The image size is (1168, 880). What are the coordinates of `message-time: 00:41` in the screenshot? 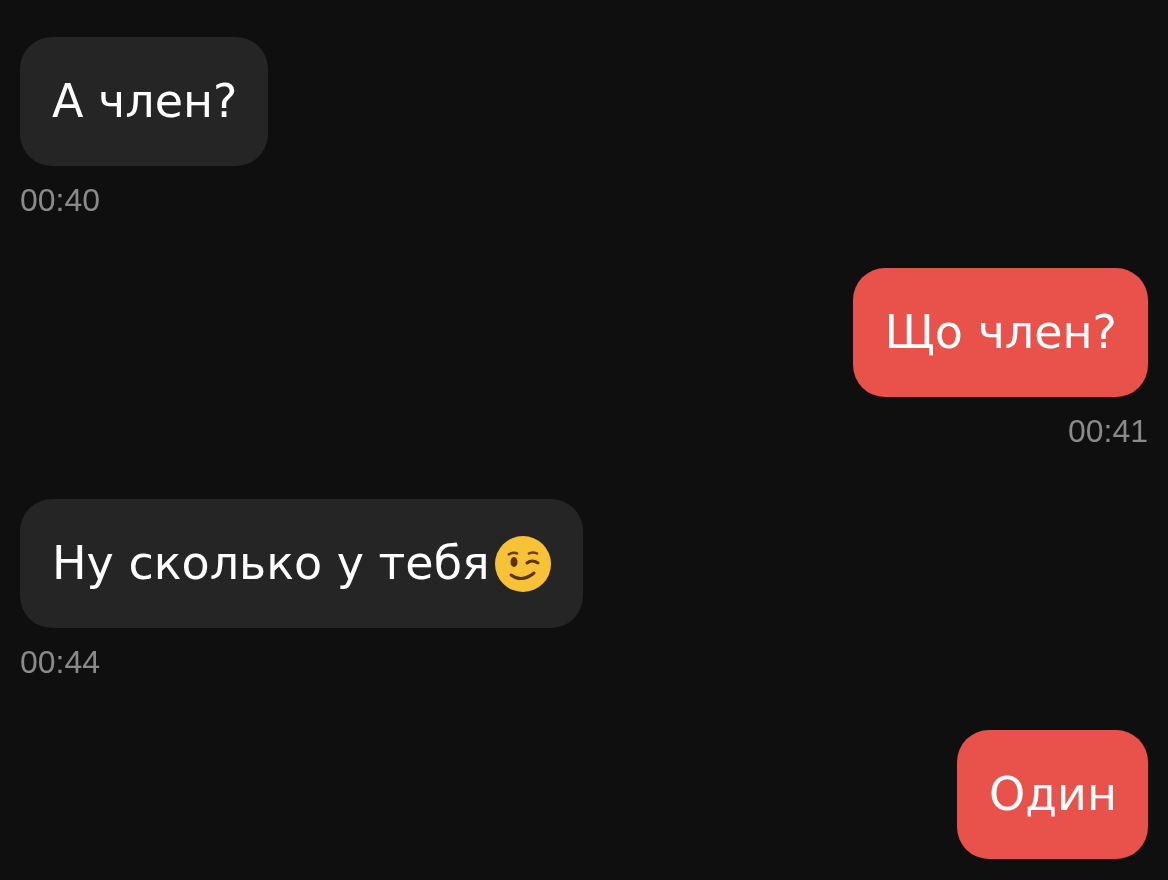 It's located at (1107, 431).